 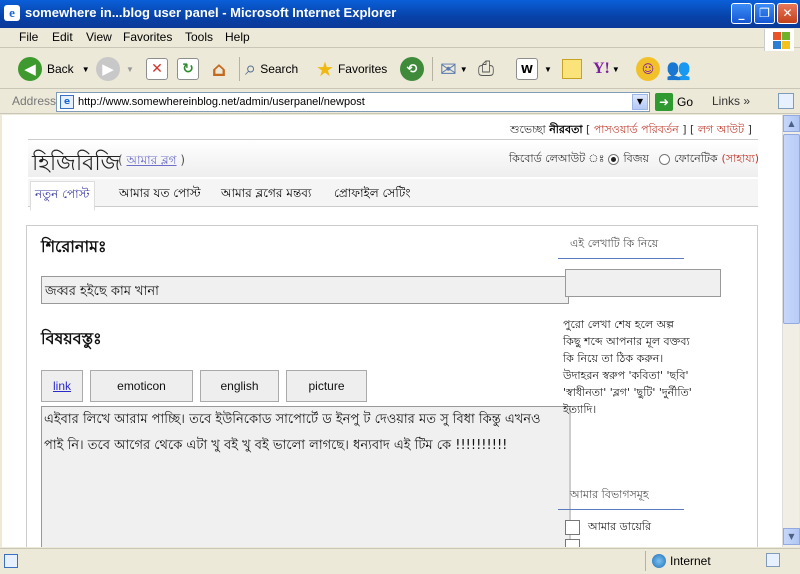 What do you see at coordinates (690, 561) in the screenshot?
I see `zone-label: Internet` at bounding box center [690, 561].